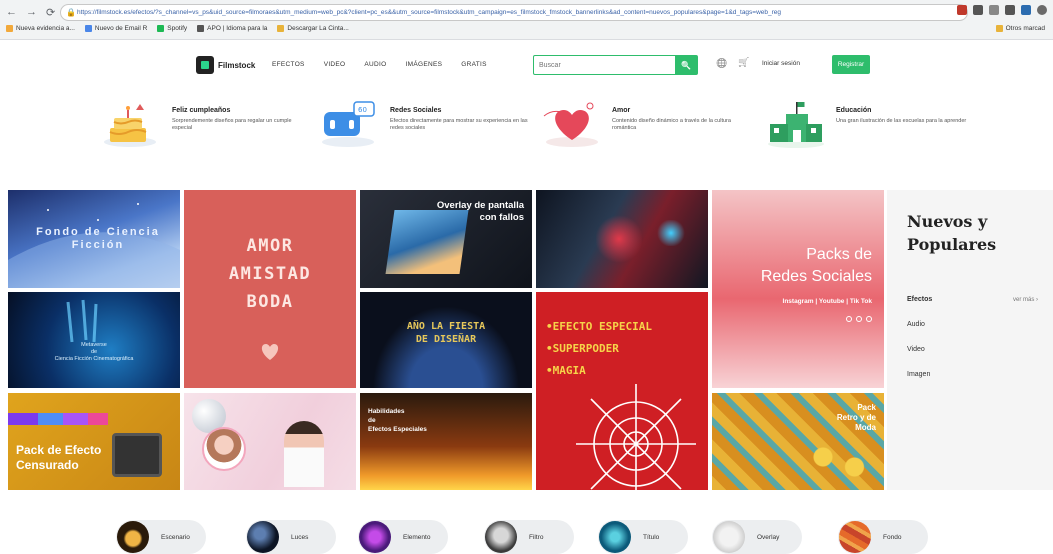 This screenshot has width=1053, height=554. Describe the element at coordinates (58, 419) in the screenshot. I see `glitch-bars` at that location.